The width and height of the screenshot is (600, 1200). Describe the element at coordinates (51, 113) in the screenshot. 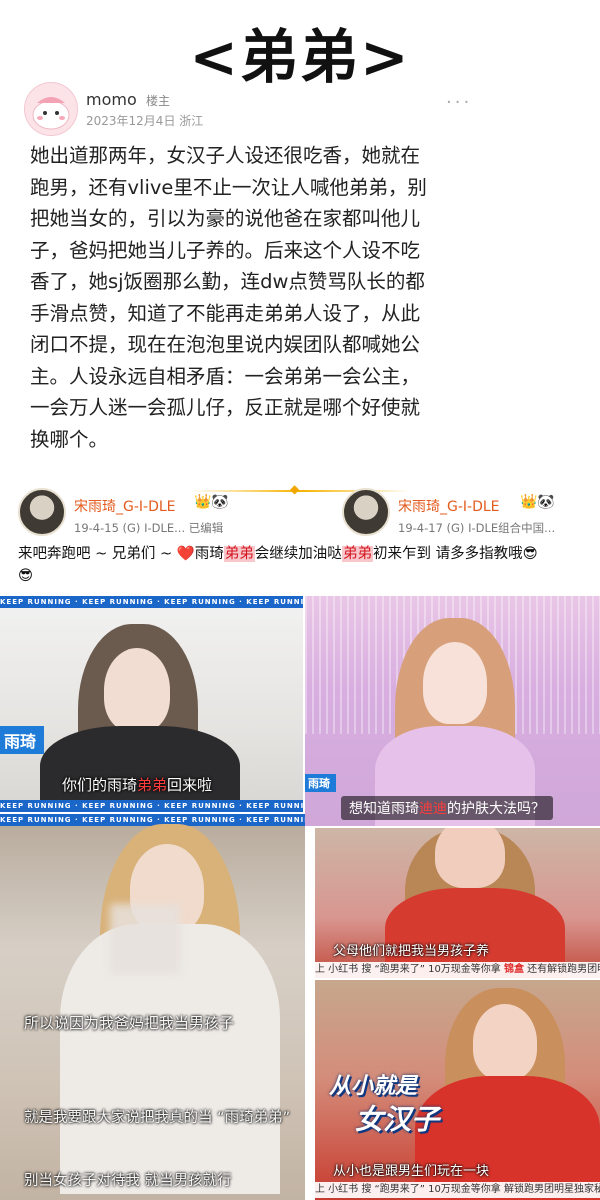

I see `cartoon-avatar-icon` at that location.